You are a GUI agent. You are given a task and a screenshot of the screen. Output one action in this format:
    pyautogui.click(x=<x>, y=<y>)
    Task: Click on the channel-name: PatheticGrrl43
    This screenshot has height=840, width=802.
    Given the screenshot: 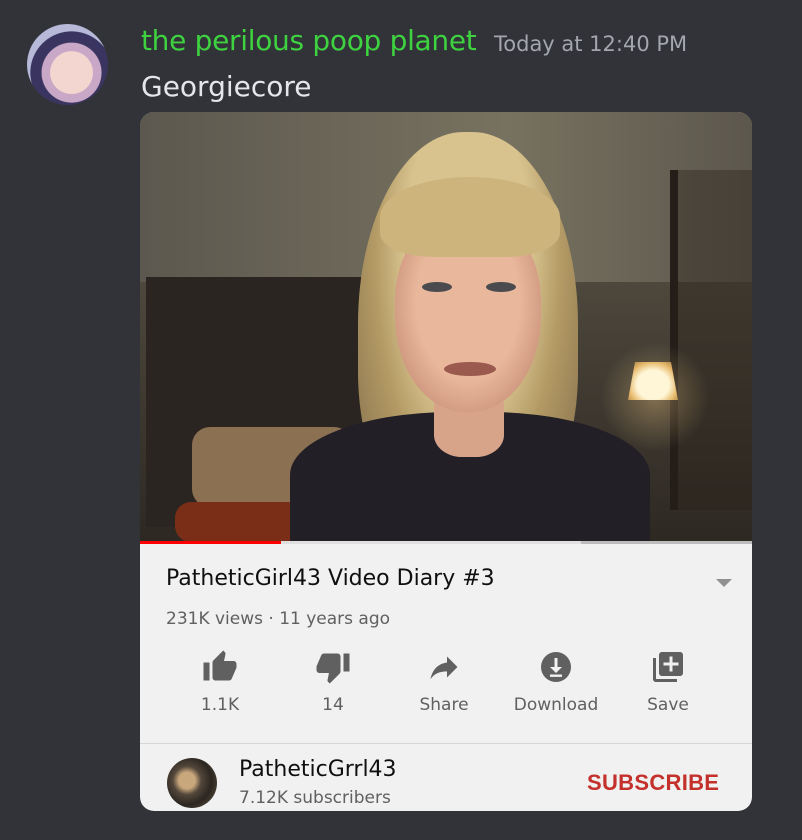 What is the action you would take?
    pyautogui.click(x=318, y=769)
    